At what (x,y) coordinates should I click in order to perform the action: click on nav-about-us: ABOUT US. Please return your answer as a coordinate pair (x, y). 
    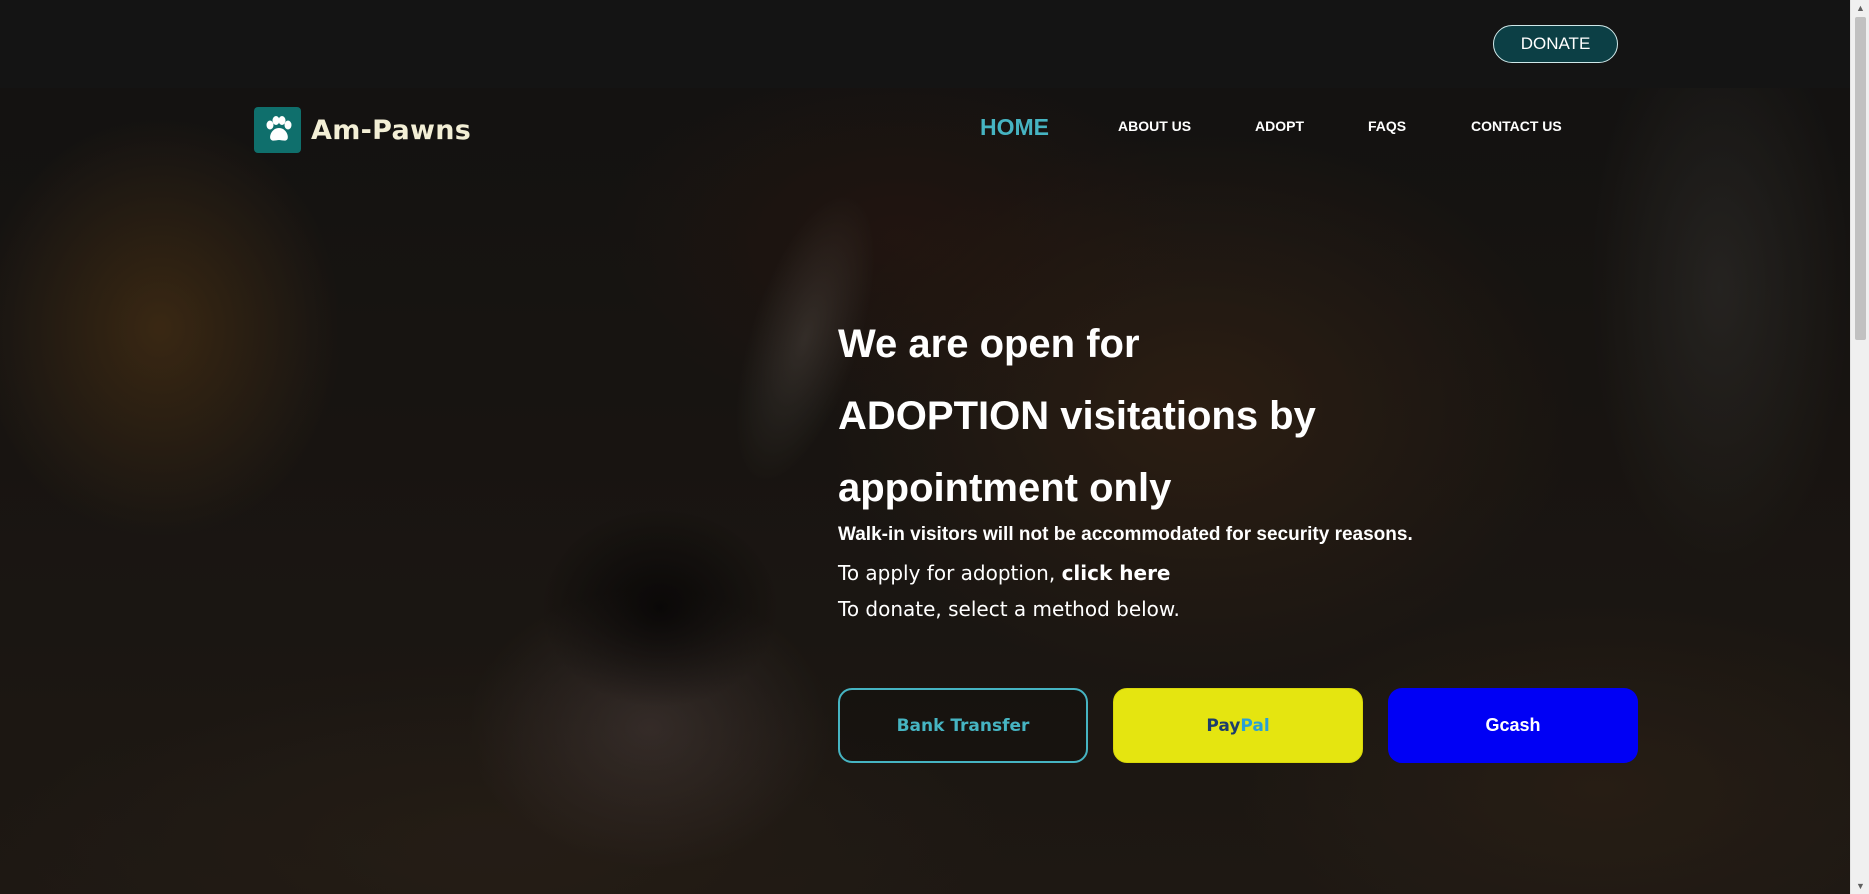
    Looking at the image, I should click on (1154, 126).